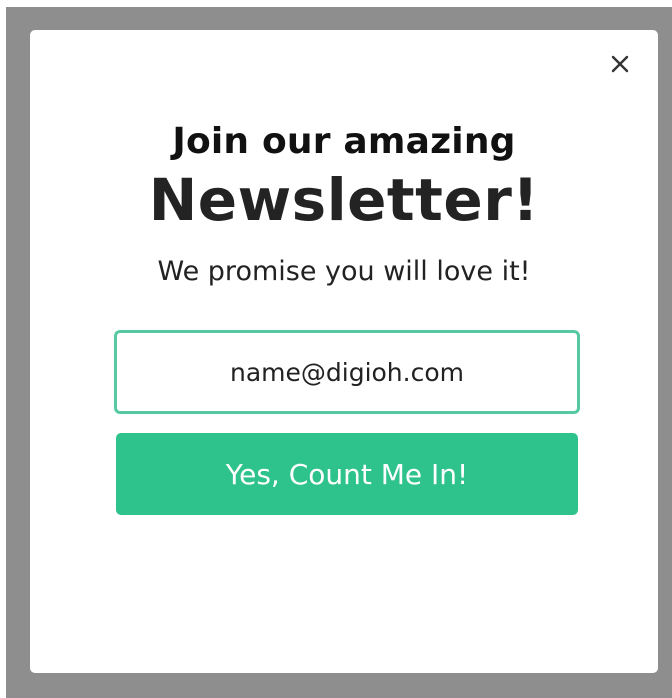  Describe the element at coordinates (344, 200) in the screenshot. I see `page-title: Newsletter!` at that location.